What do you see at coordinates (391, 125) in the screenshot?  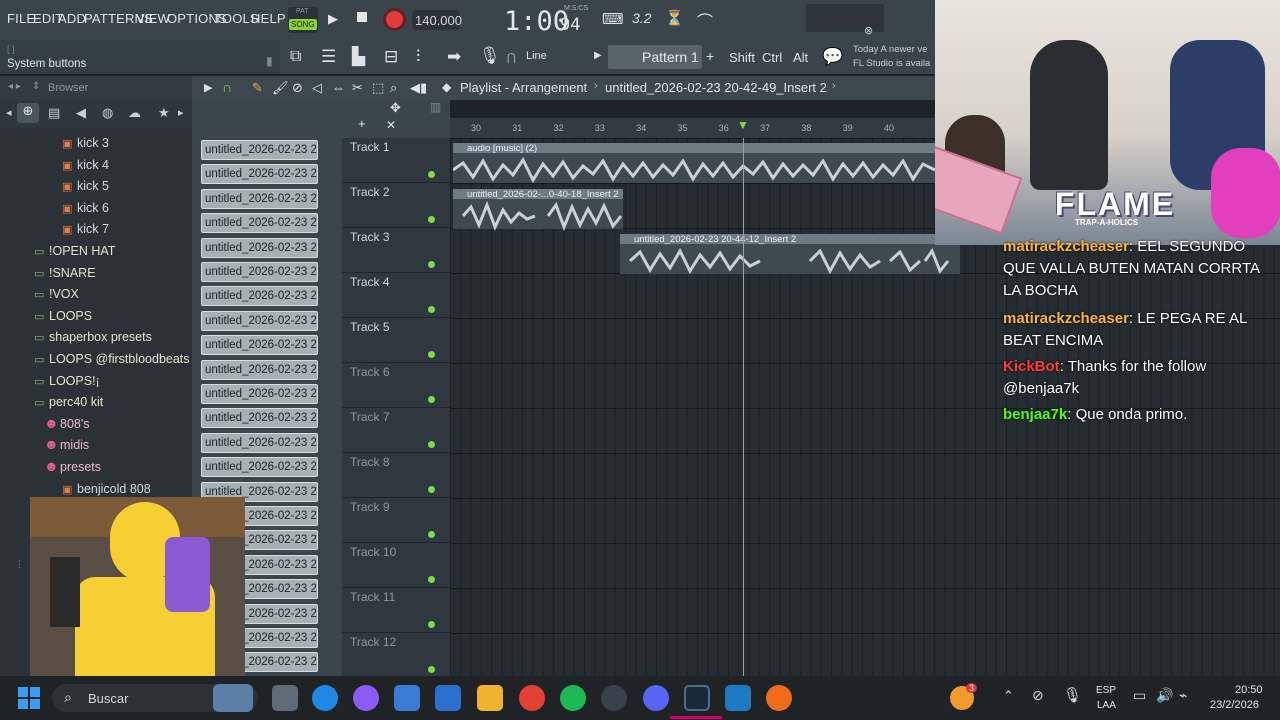 I see `remove-track-icon: ✕` at bounding box center [391, 125].